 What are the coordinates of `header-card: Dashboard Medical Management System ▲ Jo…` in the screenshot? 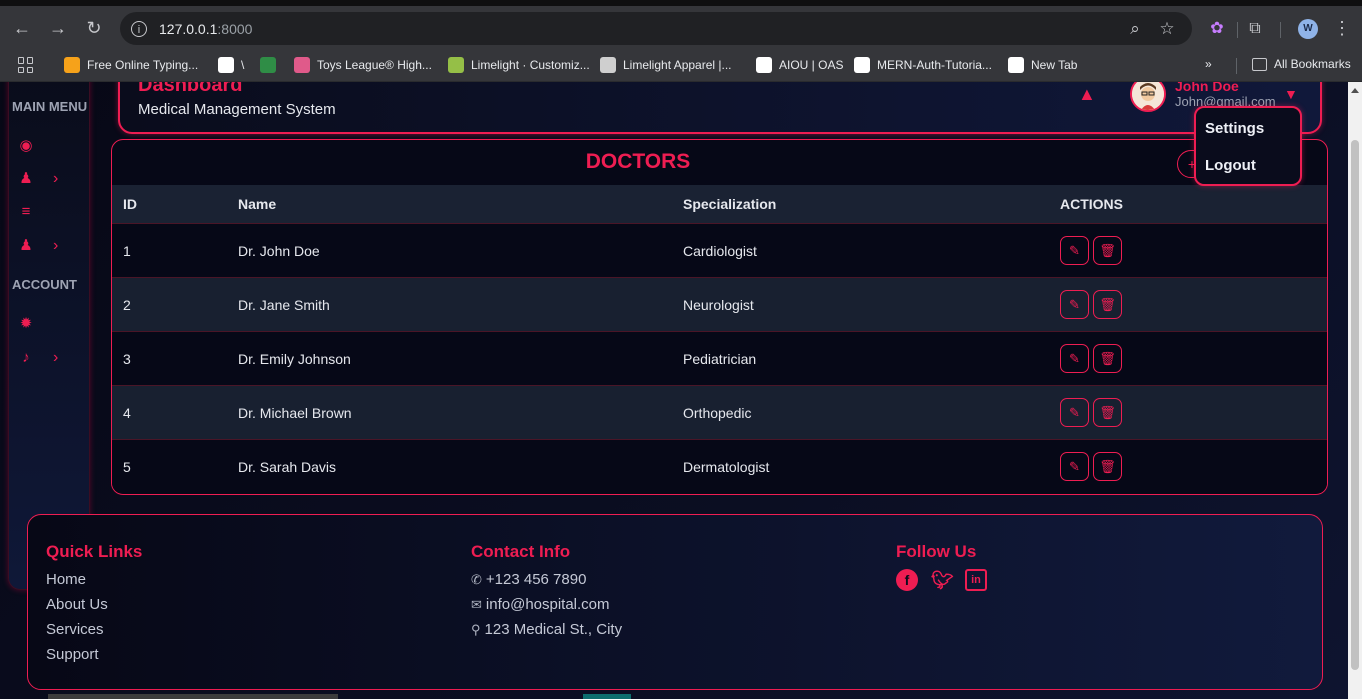 It's located at (720, 108).